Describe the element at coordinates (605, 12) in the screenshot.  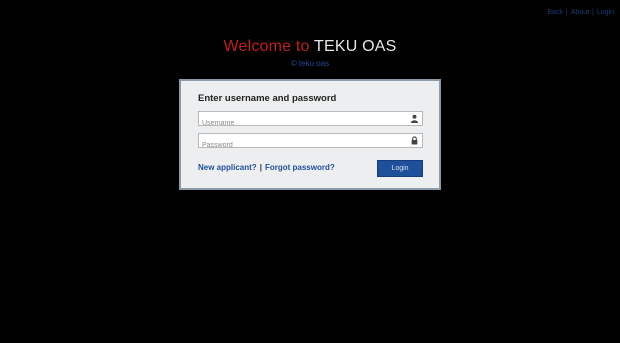
I see `top-link-login: Login` at that location.